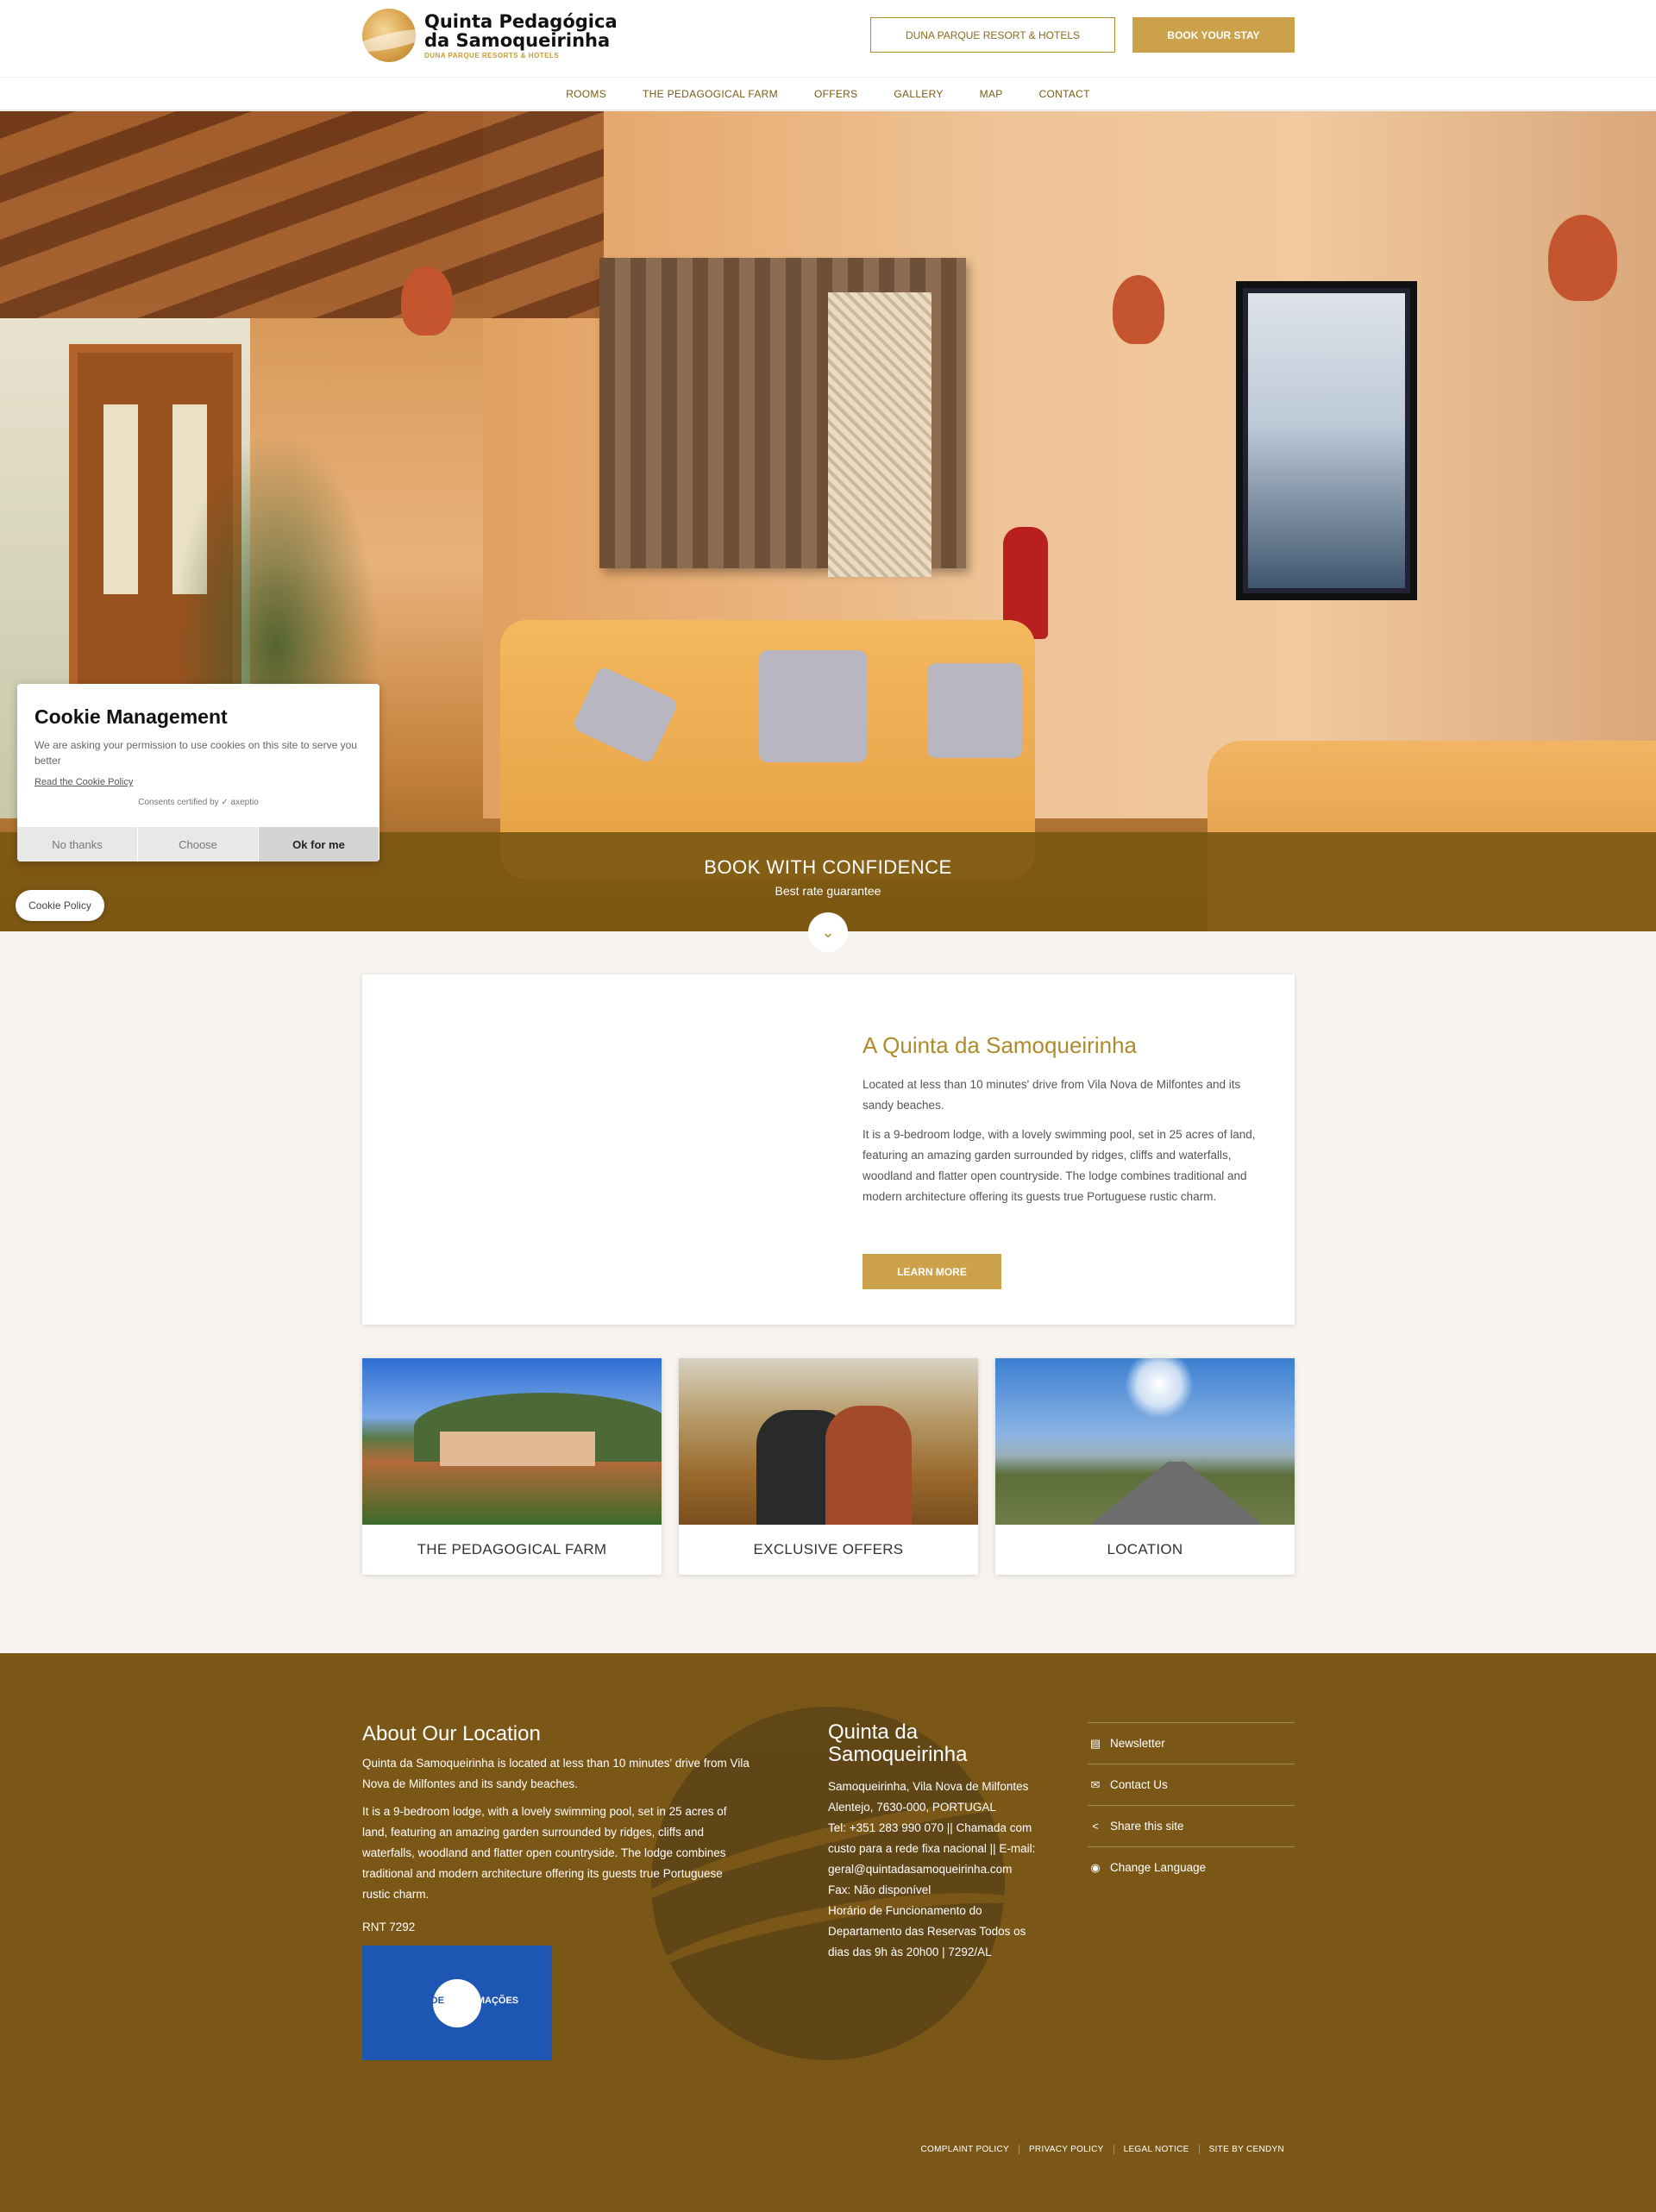 This screenshot has width=1656, height=2212. I want to click on hero-ceiling-beams, so click(302, 214).